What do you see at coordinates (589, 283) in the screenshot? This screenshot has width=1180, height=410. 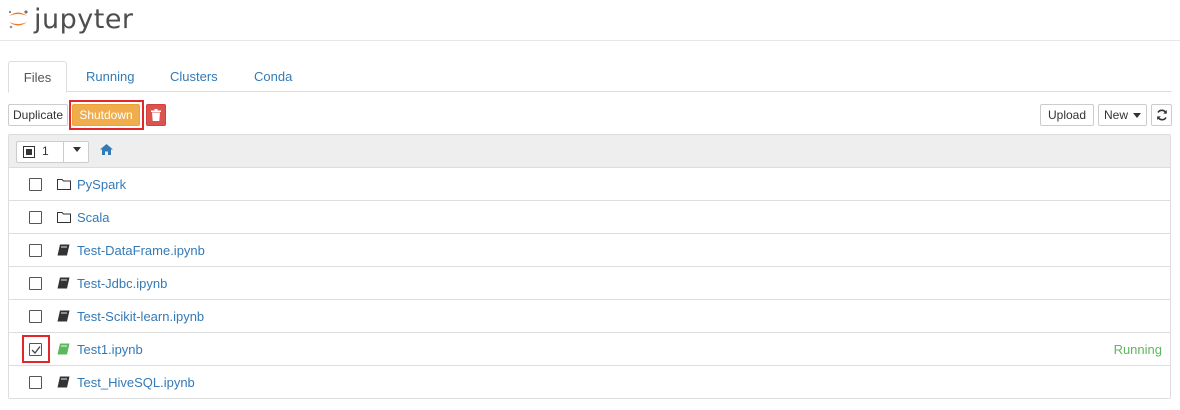 I see `list-item: Test-Jdbc.ipynb` at bounding box center [589, 283].